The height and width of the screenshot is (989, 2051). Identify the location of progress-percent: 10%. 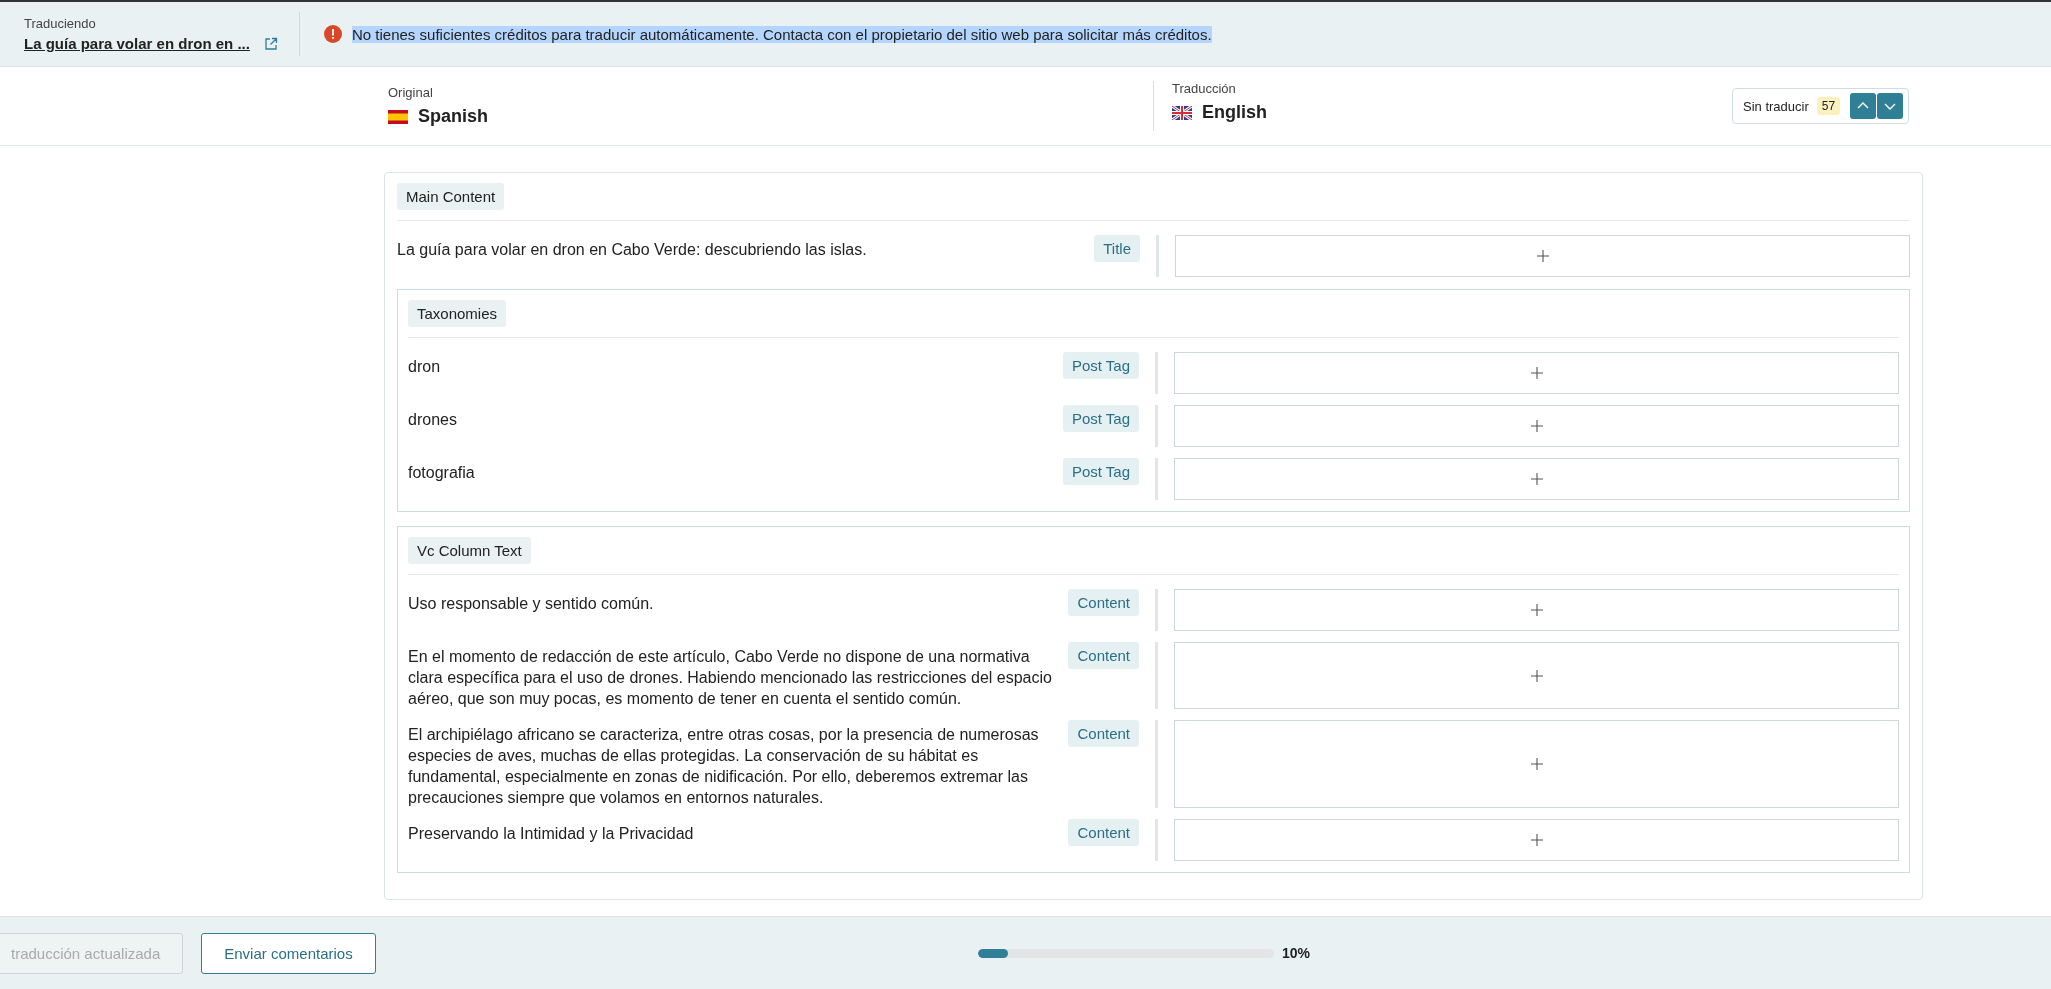
(1296, 953).